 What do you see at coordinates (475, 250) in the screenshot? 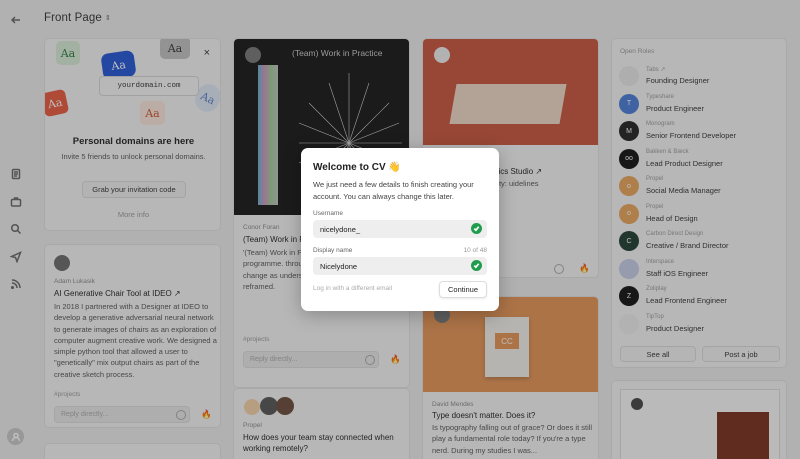
I see `character-count: 10 of 48` at bounding box center [475, 250].